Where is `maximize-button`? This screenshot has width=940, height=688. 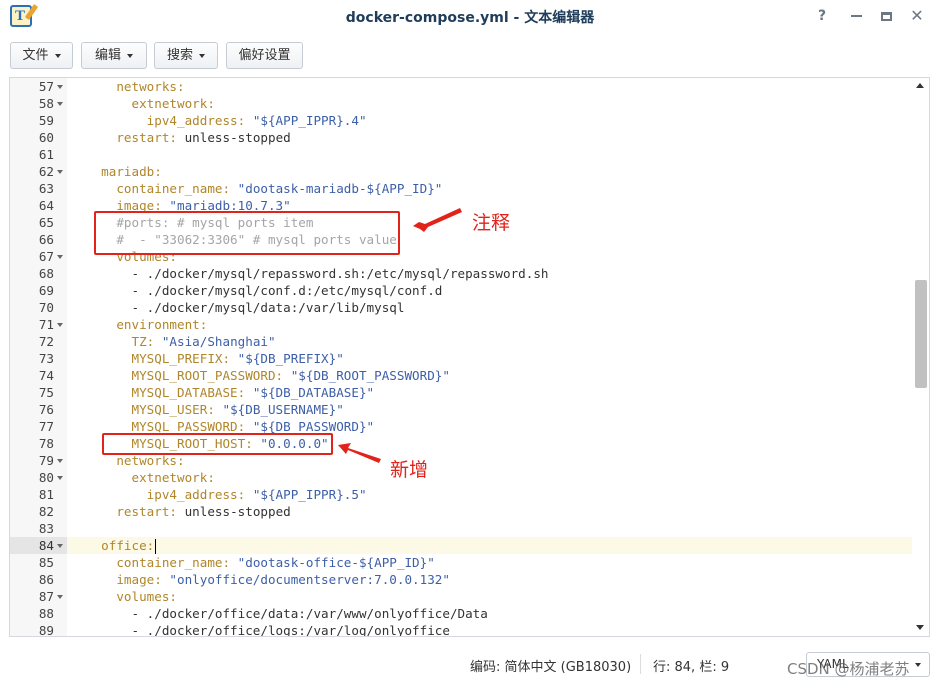 maximize-button is located at coordinates (886, 16).